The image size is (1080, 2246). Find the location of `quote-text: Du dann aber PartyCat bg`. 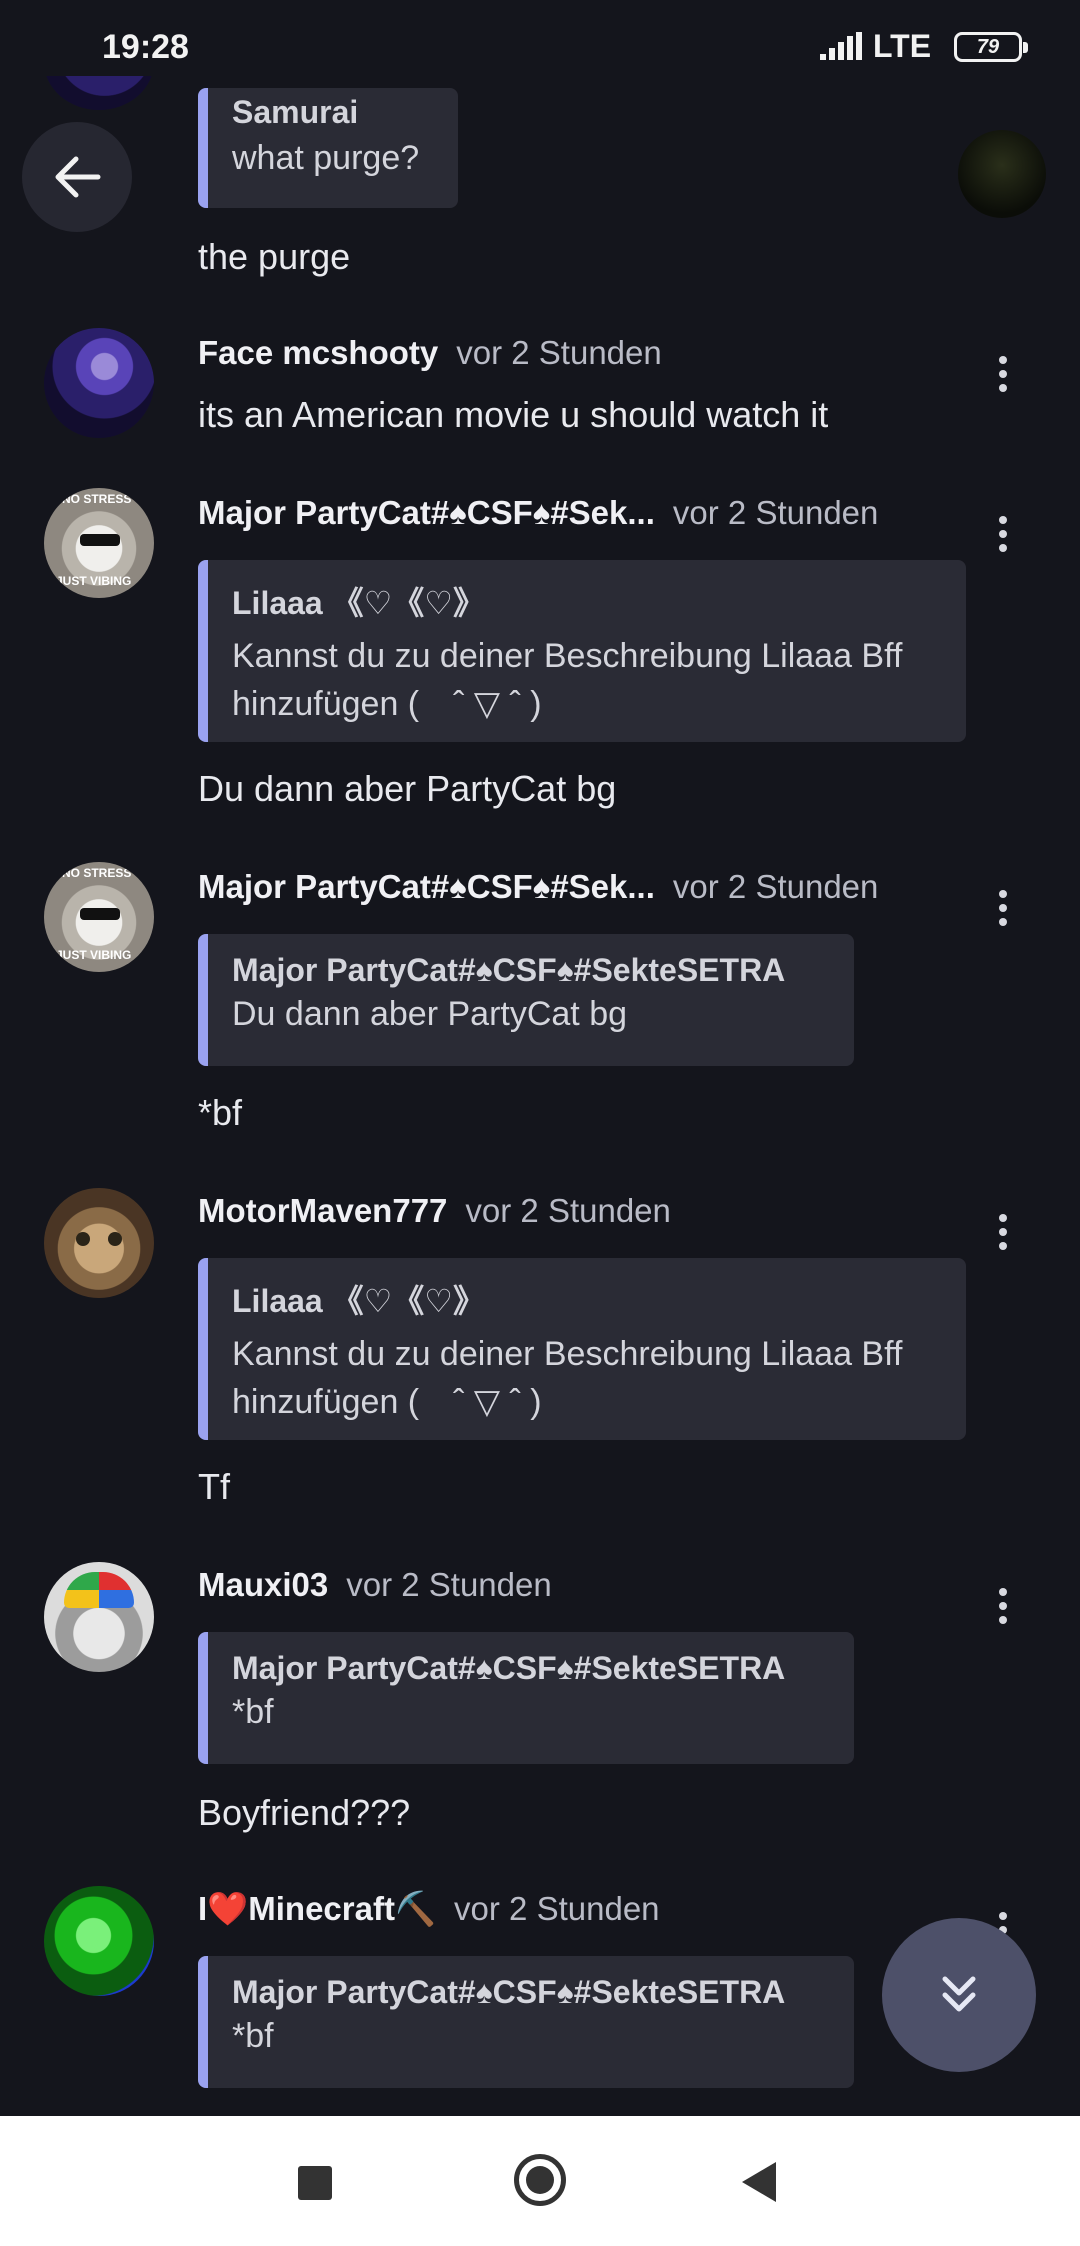

quote-text: Du dann aber PartyCat bg is located at coordinates (430, 1014).